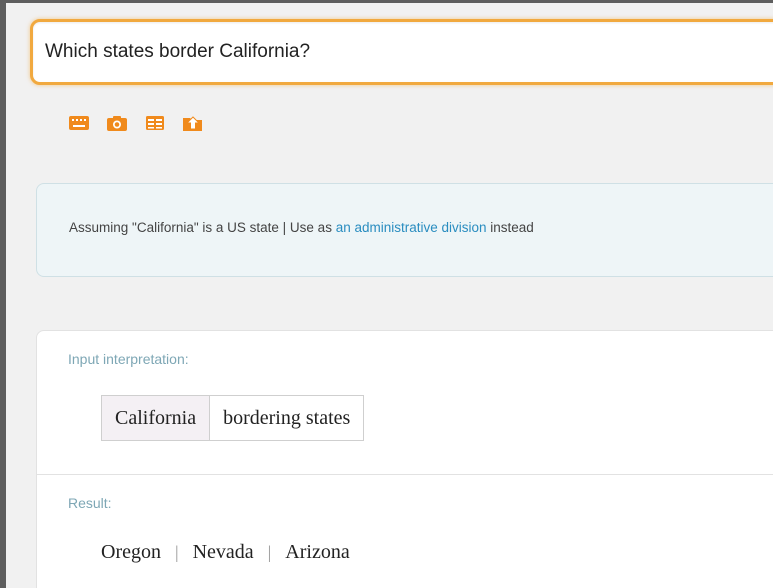 This screenshot has width=773, height=588. What do you see at coordinates (405, 52) in the screenshot?
I see `search-input` at bounding box center [405, 52].